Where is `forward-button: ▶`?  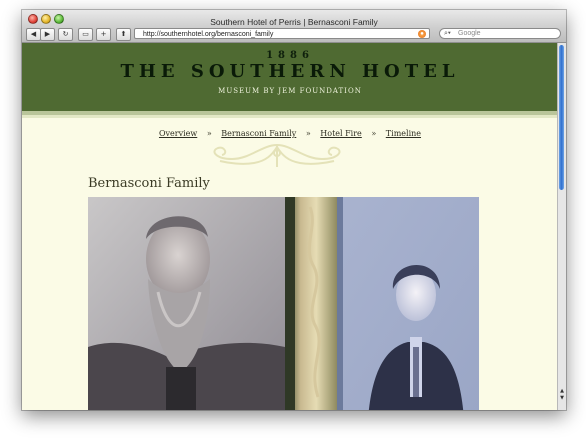
forward-button: ▶ is located at coordinates (47, 34).